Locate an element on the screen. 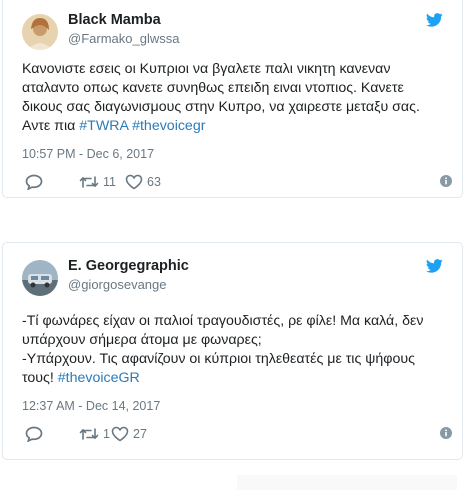 The width and height of the screenshot is (467, 490). hashtag-link: #TWRA is located at coordinates (103, 126).